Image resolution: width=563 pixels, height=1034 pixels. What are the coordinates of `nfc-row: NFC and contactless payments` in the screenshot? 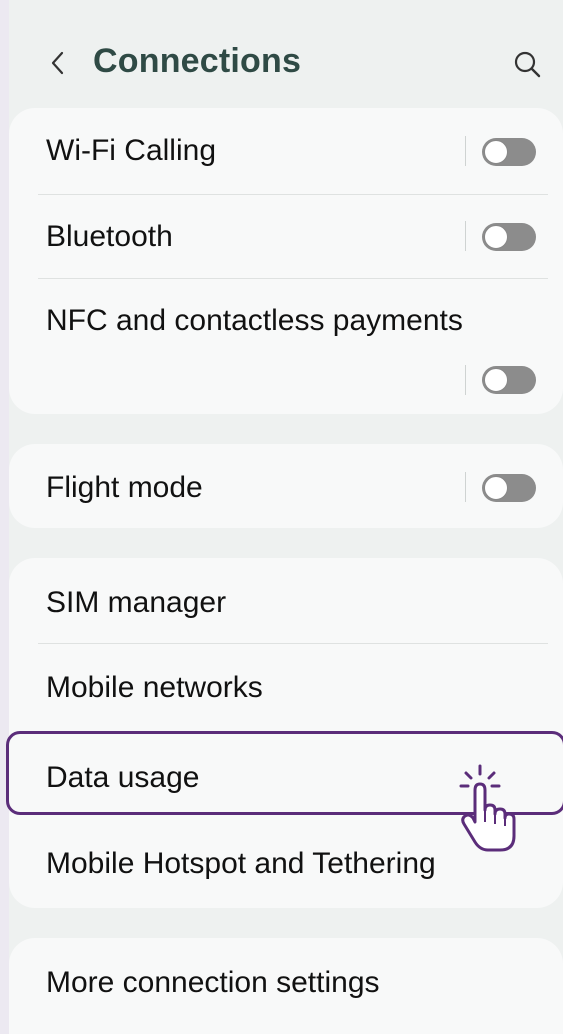 It's located at (286, 346).